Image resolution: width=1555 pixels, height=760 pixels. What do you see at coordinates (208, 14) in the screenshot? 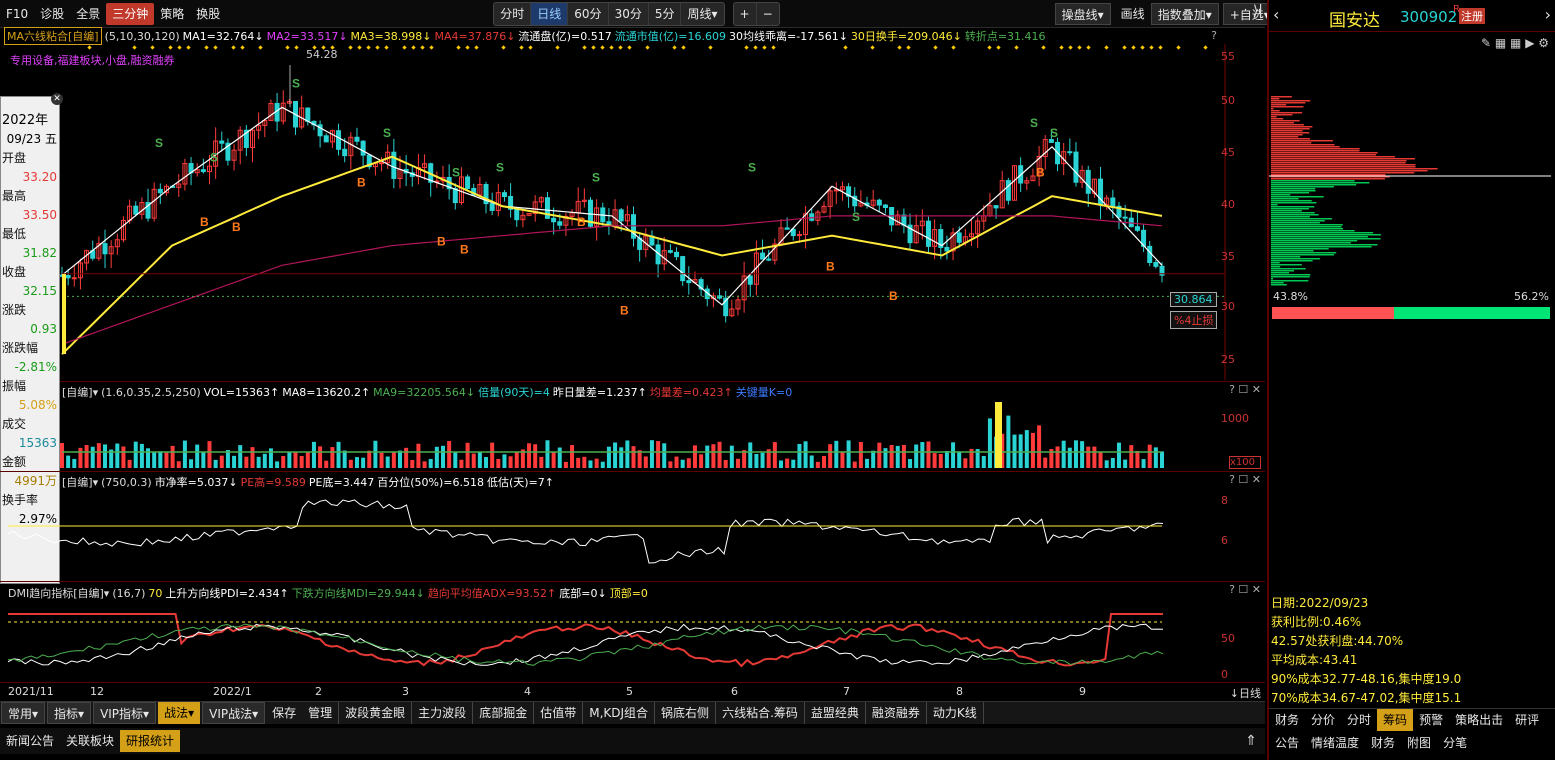
I see `nav-switch-stock: 换股` at bounding box center [208, 14].